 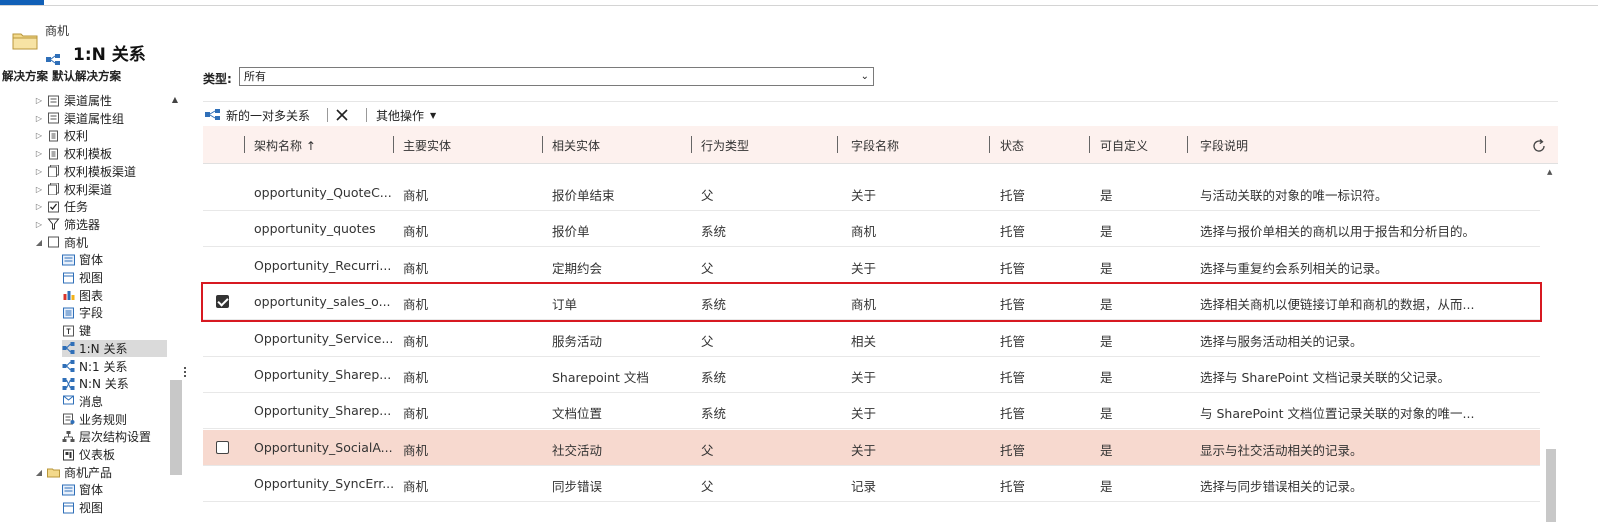 What do you see at coordinates (176, 427) in the screenshot?
I see `tree-scrollbar` at bounding box center [176, 427].